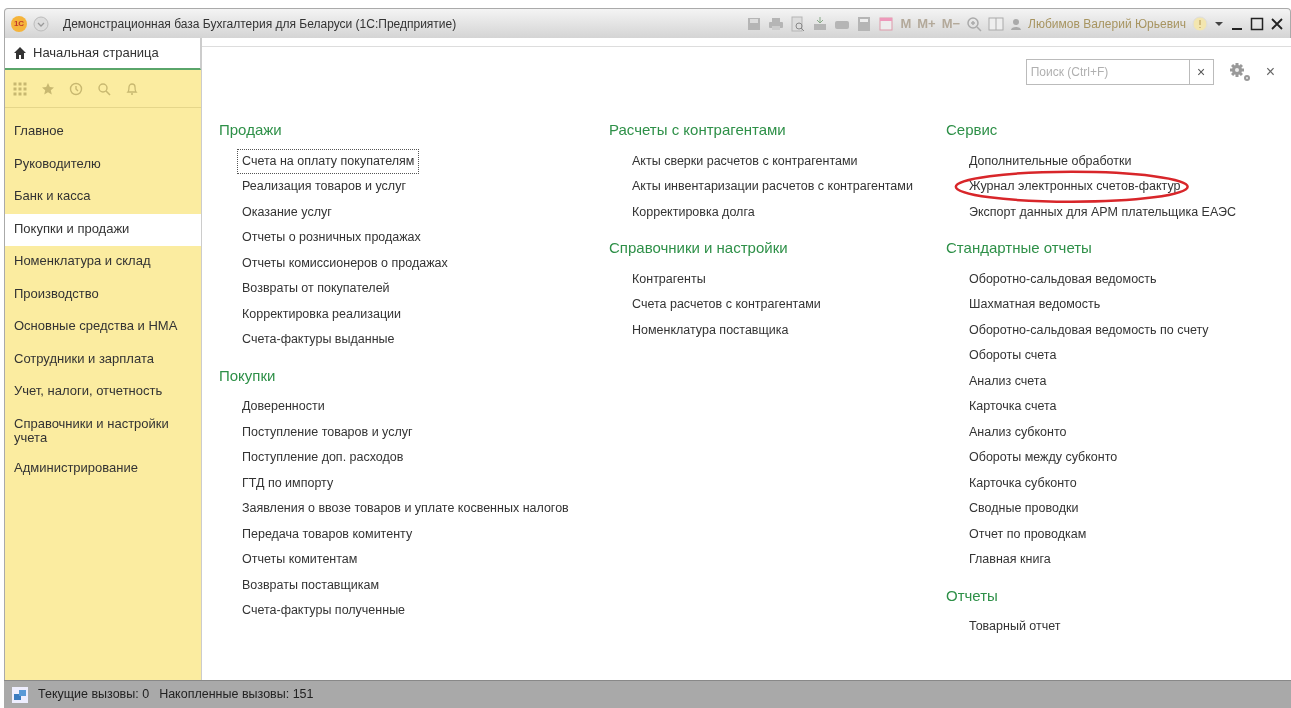  Describe the element at coordinates (726, 305) in the screenshot. I see `menu-link: Счета расчетов с контрагентами` at that location.